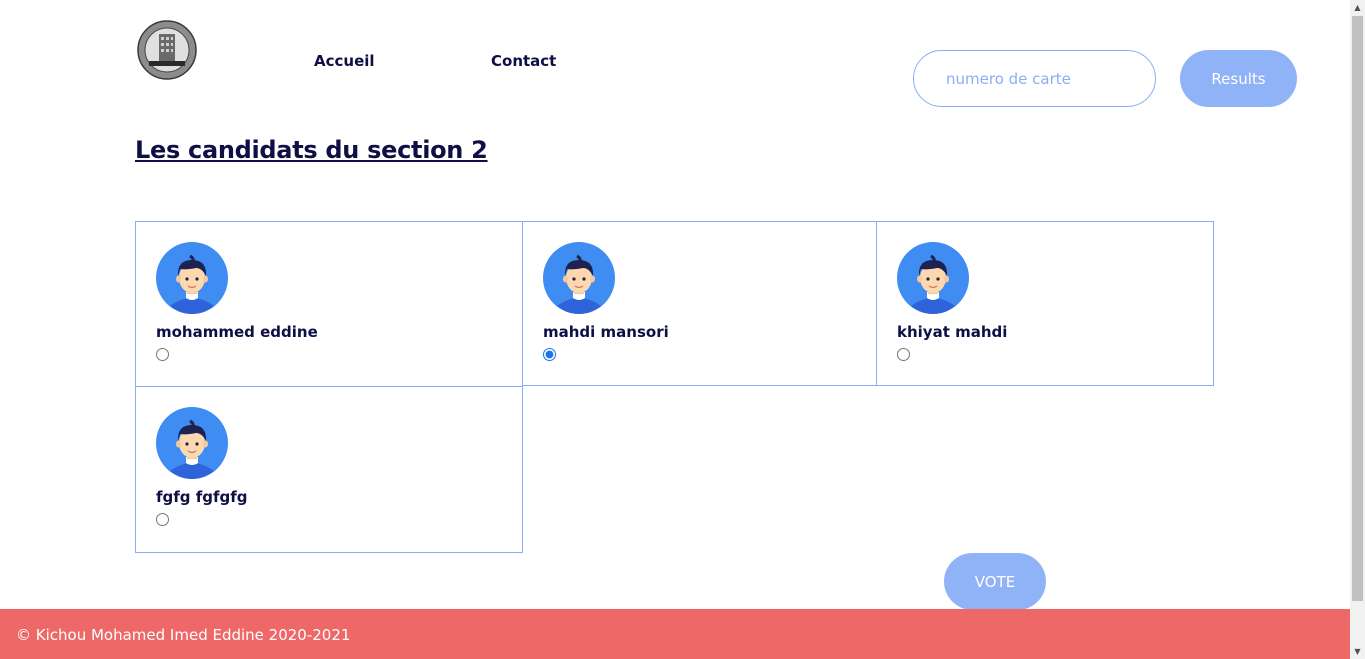 Image resolution: width=1365 pixels, height=659 pixels. I want to click on candidate-card: mohammed eddine, so click(329, 304).